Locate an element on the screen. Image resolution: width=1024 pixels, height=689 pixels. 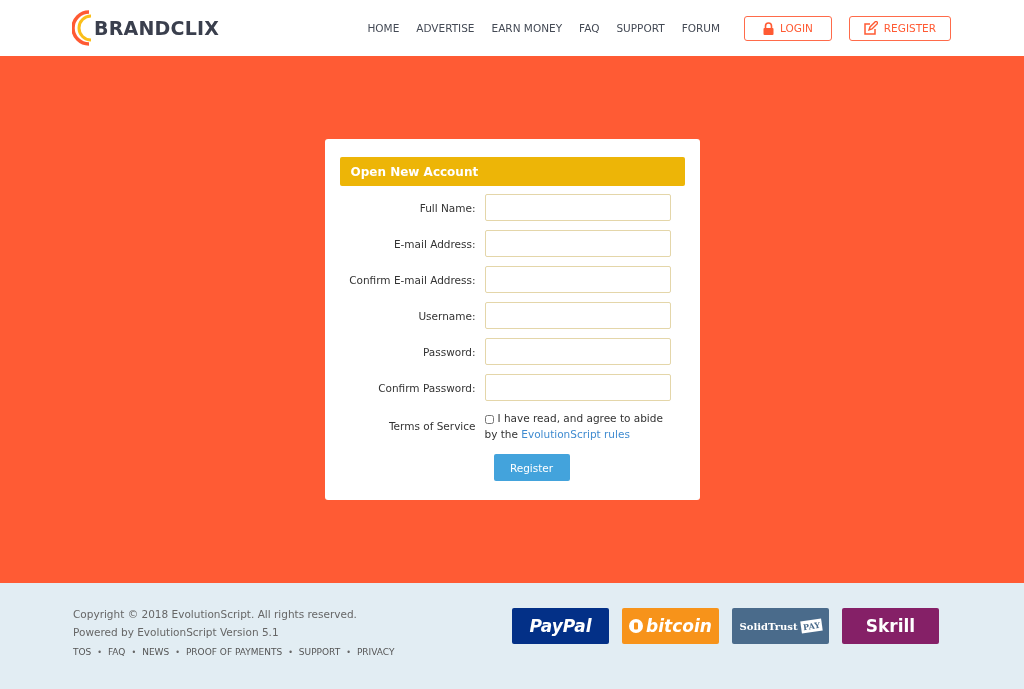
terms-text: I have read, and agree to abide by the EvolutionScript rules is located at coordinates (574, 426).